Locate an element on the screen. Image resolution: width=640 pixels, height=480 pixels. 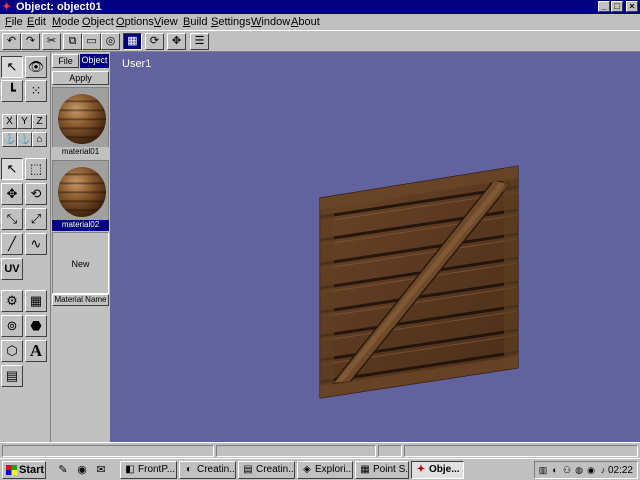
clock: 02:22 is located at coordinates (620, 470).